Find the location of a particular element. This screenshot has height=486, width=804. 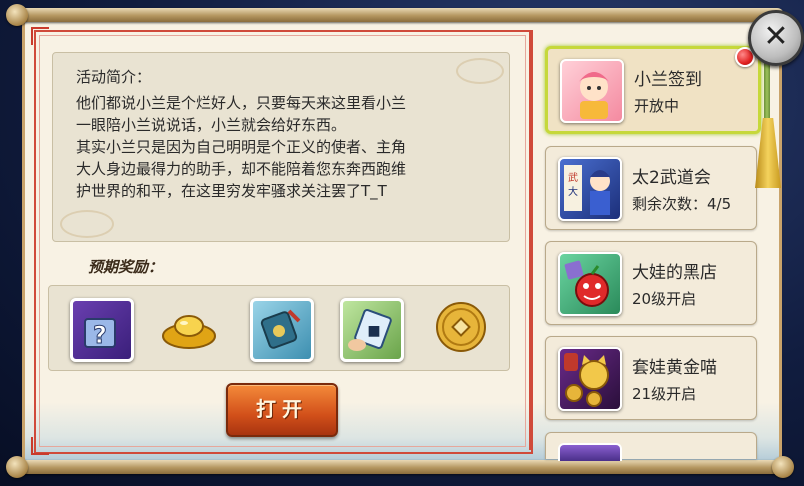

svg-text: 大 is located at coordinates (573, 191).